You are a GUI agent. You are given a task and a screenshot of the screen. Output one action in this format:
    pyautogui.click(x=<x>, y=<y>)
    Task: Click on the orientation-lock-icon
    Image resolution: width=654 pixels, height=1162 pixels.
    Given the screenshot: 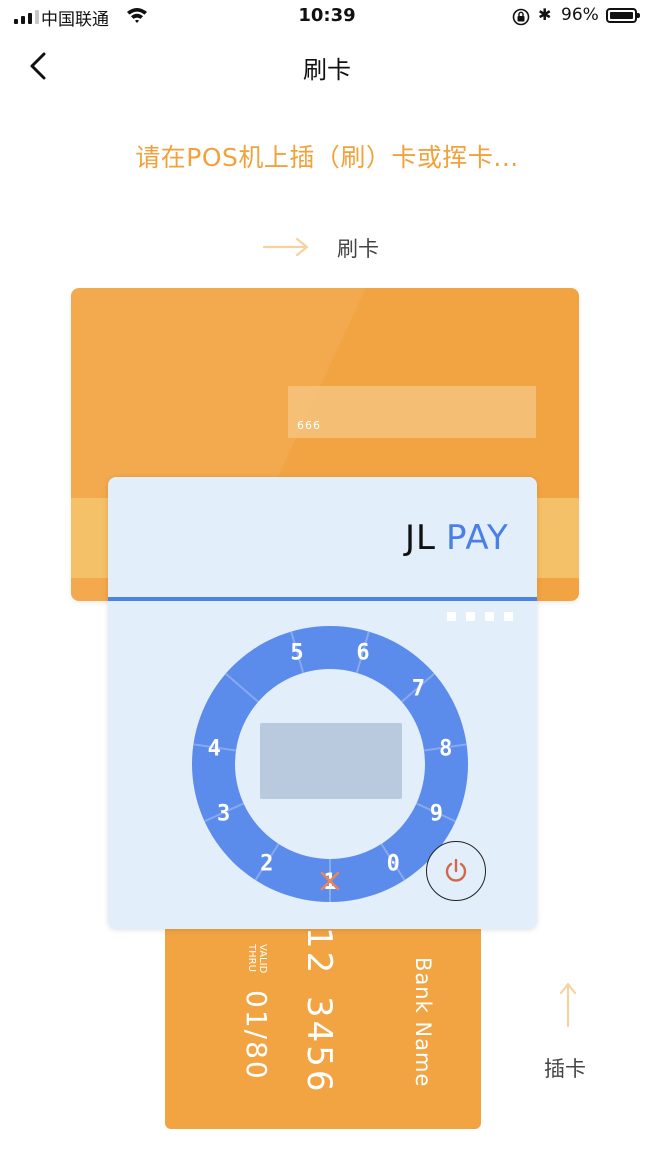 What is the action you would take?
    pyautogui.click(x=521, y=17)
    